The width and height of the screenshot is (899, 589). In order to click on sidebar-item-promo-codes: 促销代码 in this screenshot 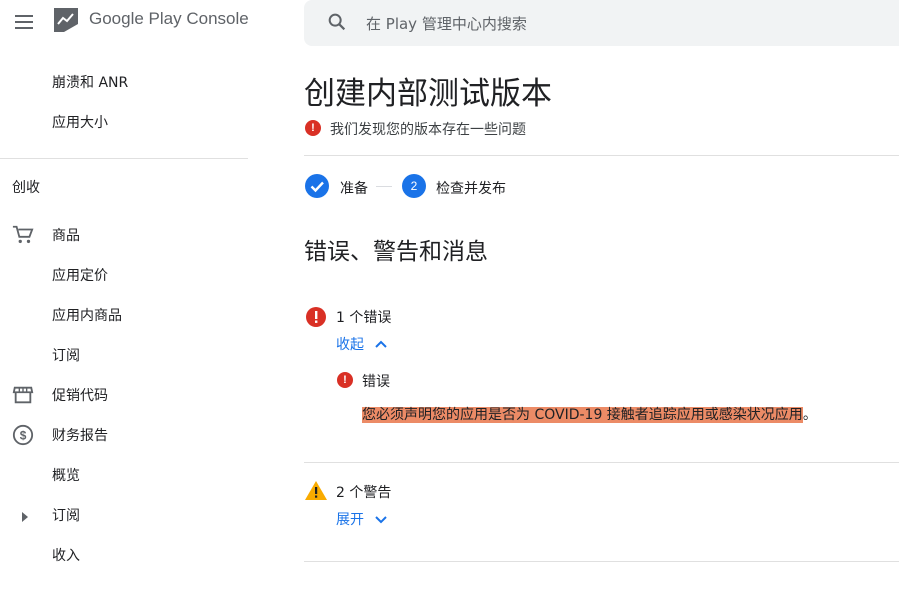, I will do `click(80, 395)`.